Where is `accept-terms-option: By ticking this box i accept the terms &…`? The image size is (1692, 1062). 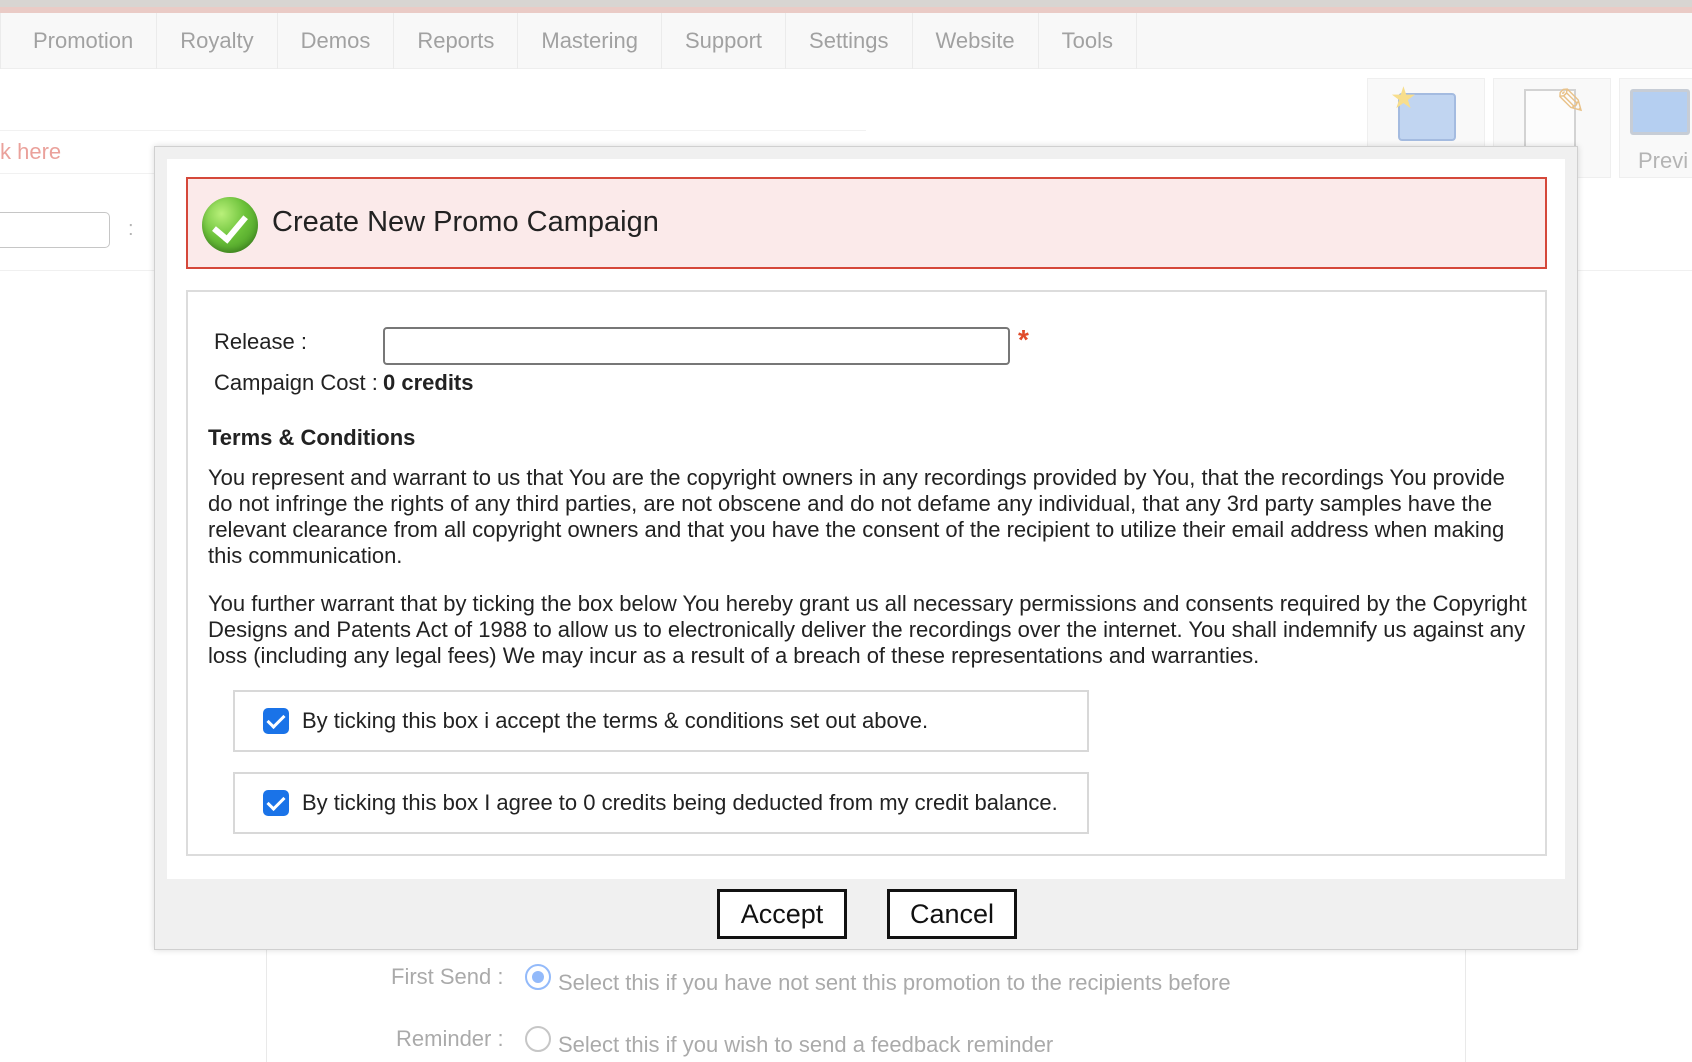
accept-terms-option: By ticking this box i accept the terms &… is located at coordinates (661, 721).